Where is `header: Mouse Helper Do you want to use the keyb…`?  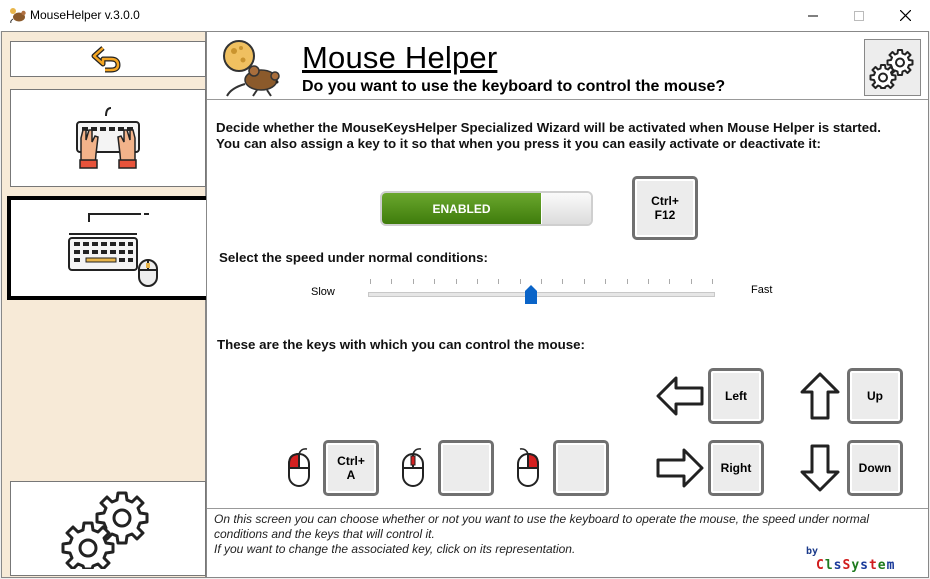
header: Mouse Helper Do you want to use the keyb… is located at coordinates (567, 66).